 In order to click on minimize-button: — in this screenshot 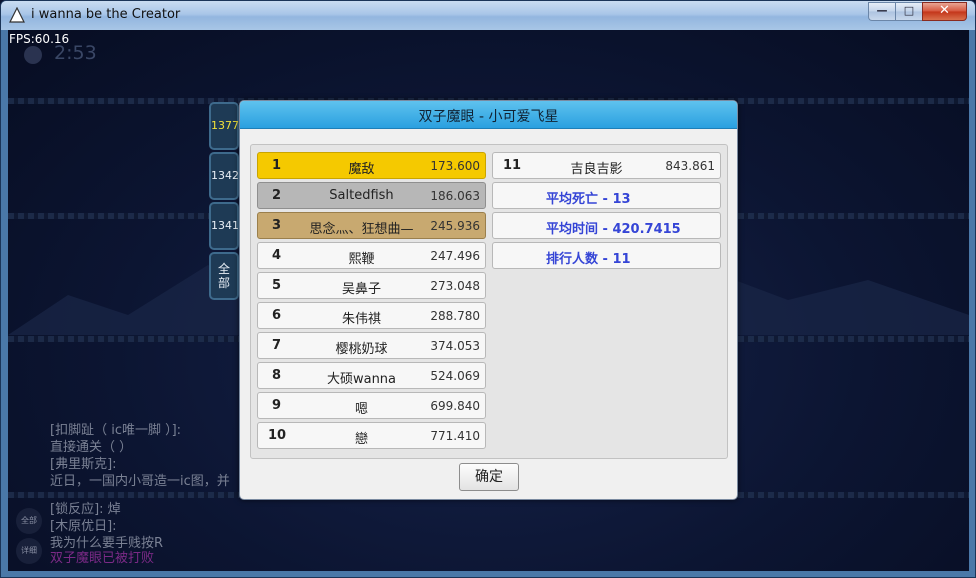, I will do `click(881, 11)`.